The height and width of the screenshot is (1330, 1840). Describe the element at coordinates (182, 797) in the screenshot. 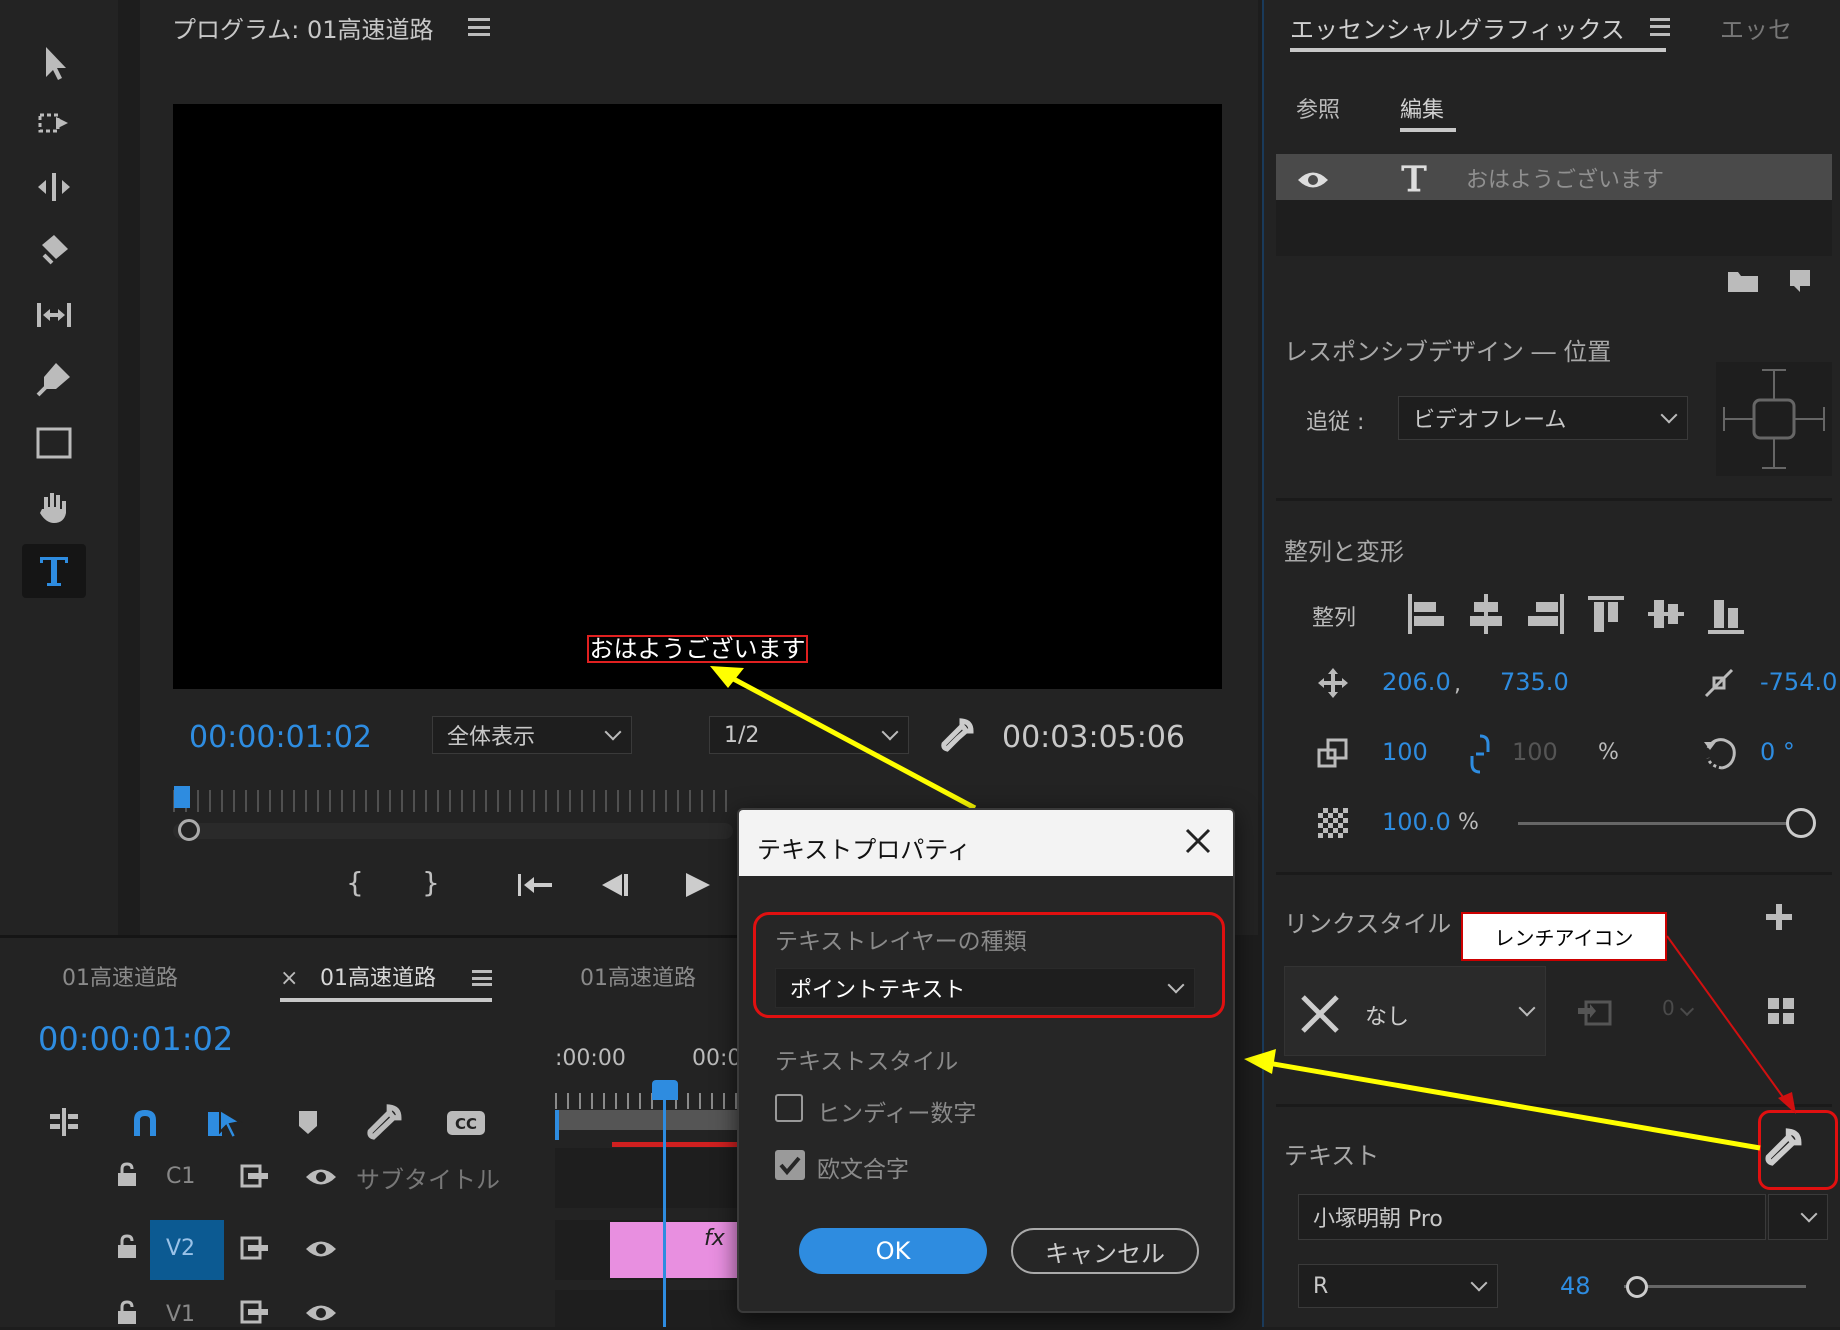

I see `playhead-marker` at that location.